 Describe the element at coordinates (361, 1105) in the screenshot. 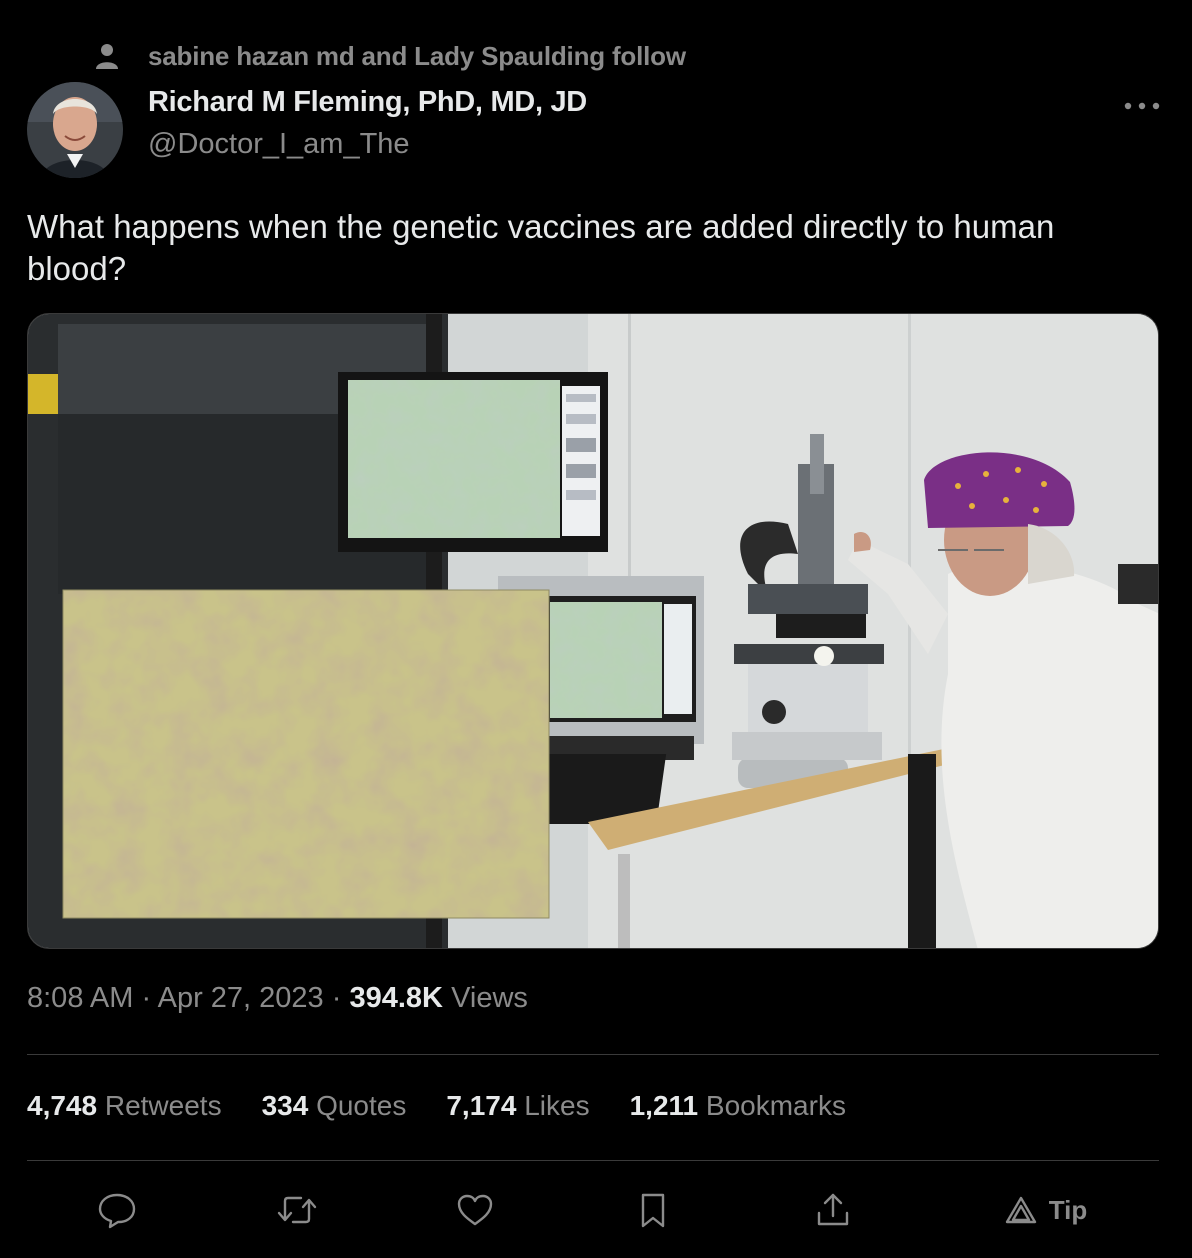

I see `quotes-label: Quotes` at that location.